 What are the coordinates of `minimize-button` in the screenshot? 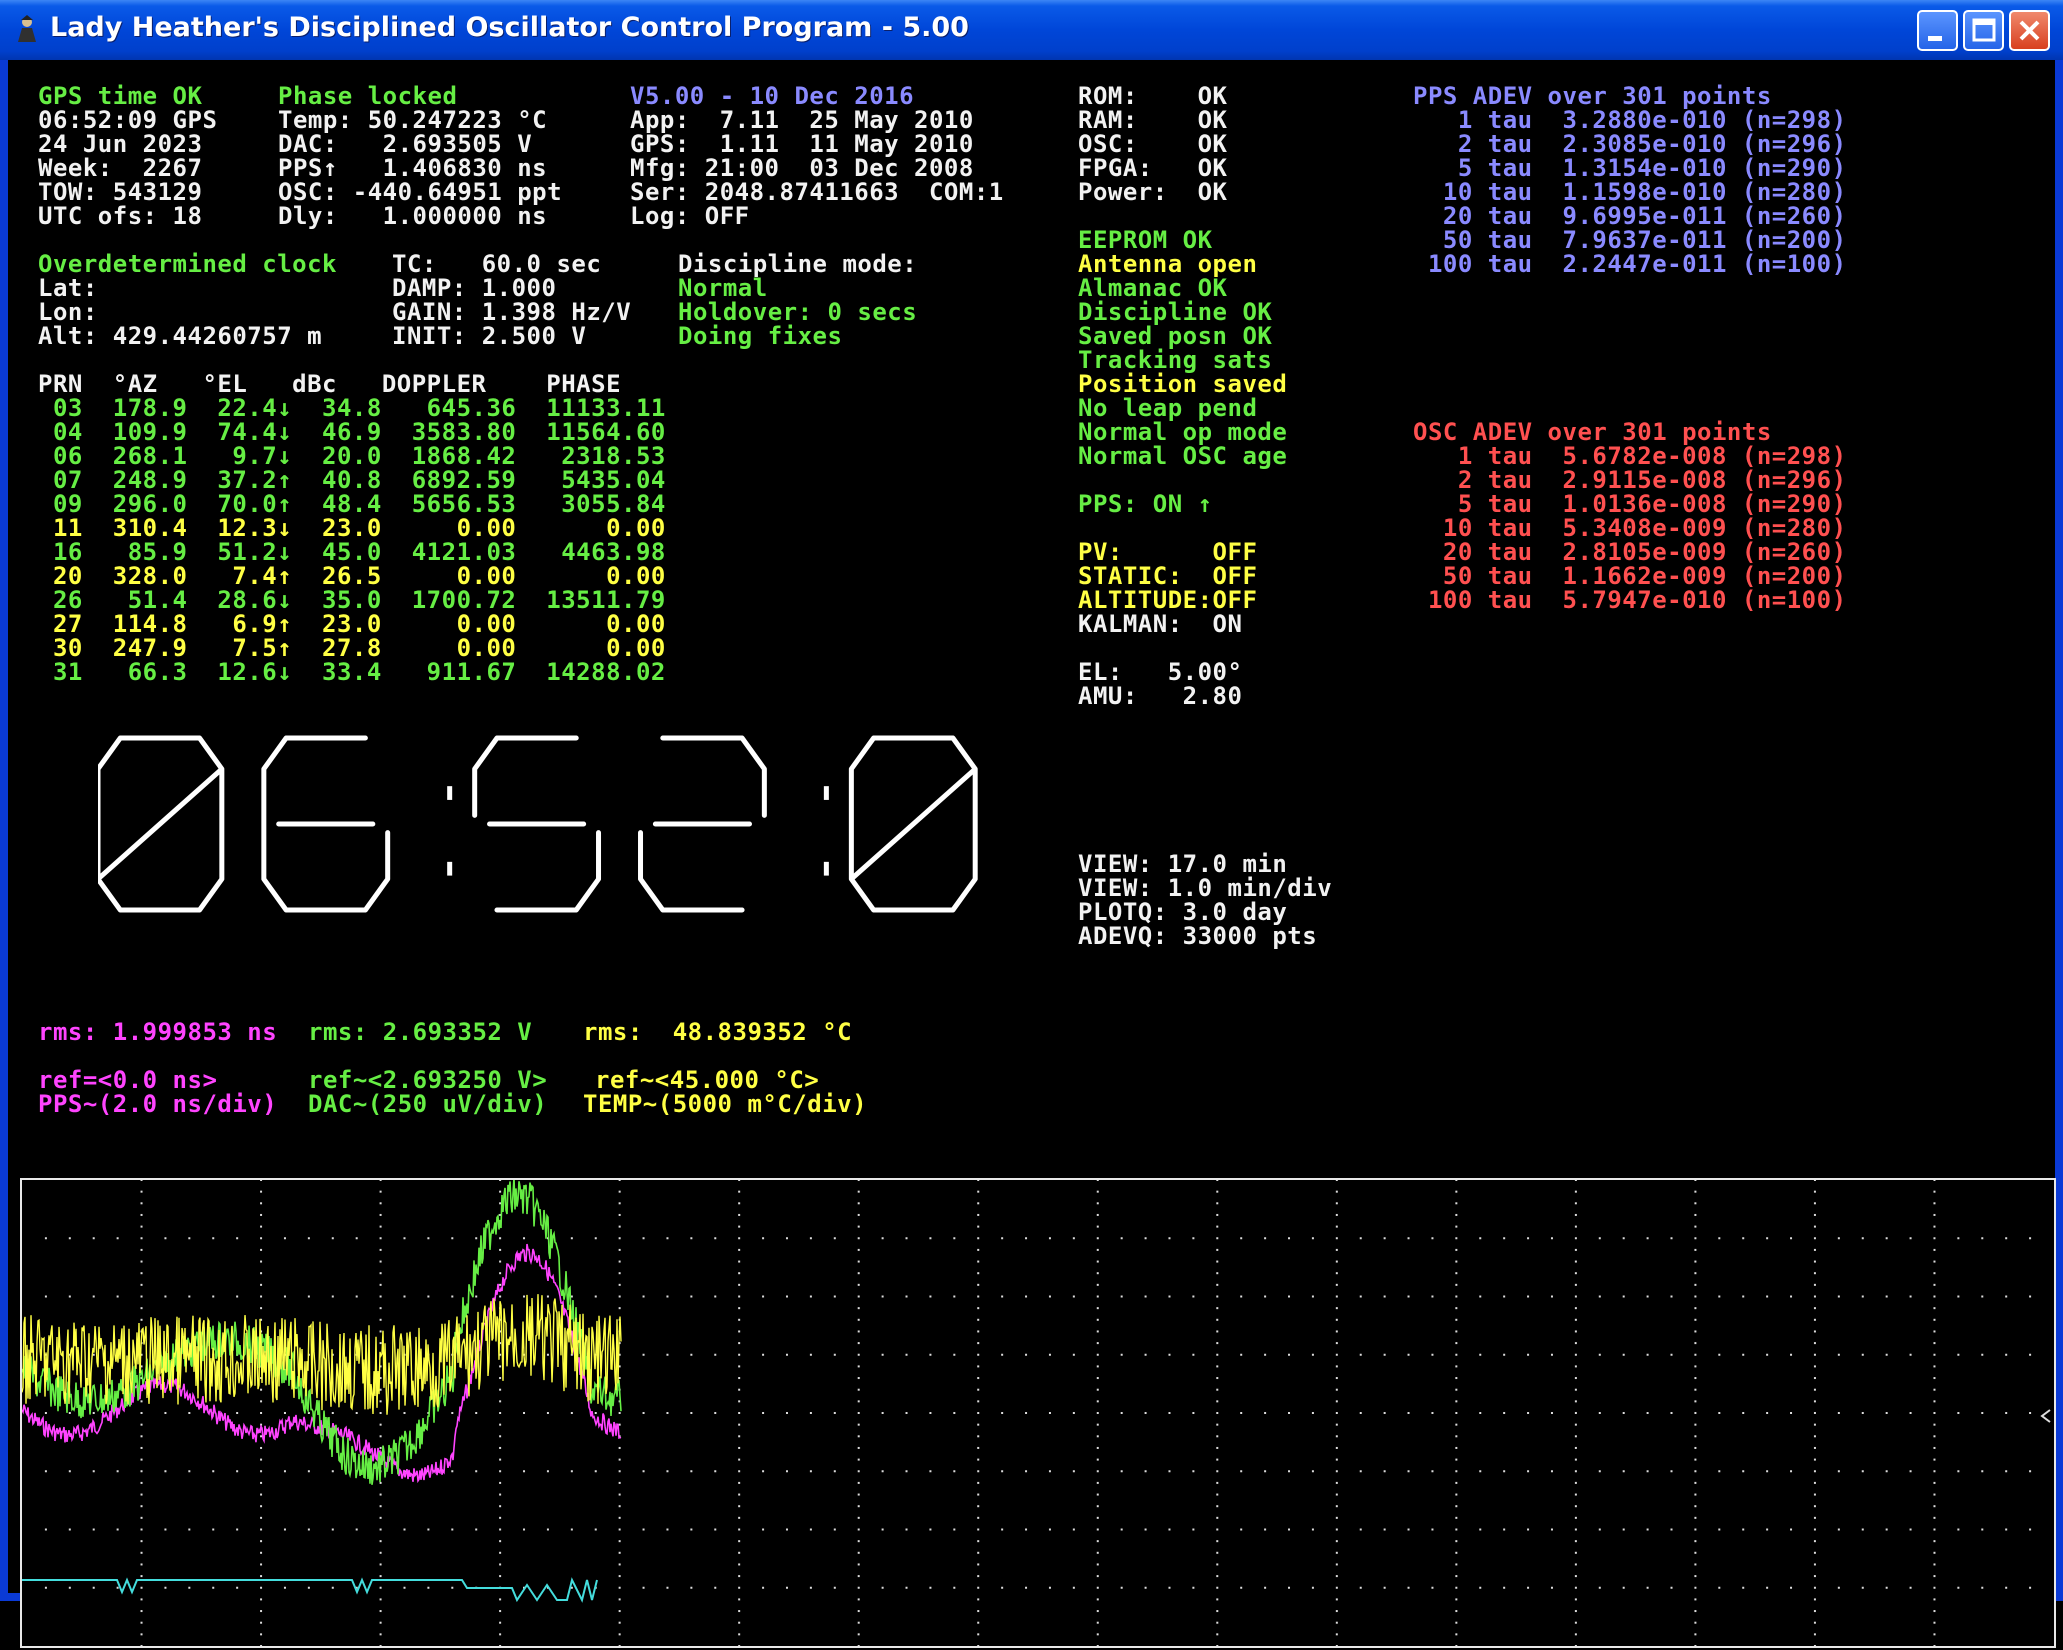 It's located at (1937, 30).